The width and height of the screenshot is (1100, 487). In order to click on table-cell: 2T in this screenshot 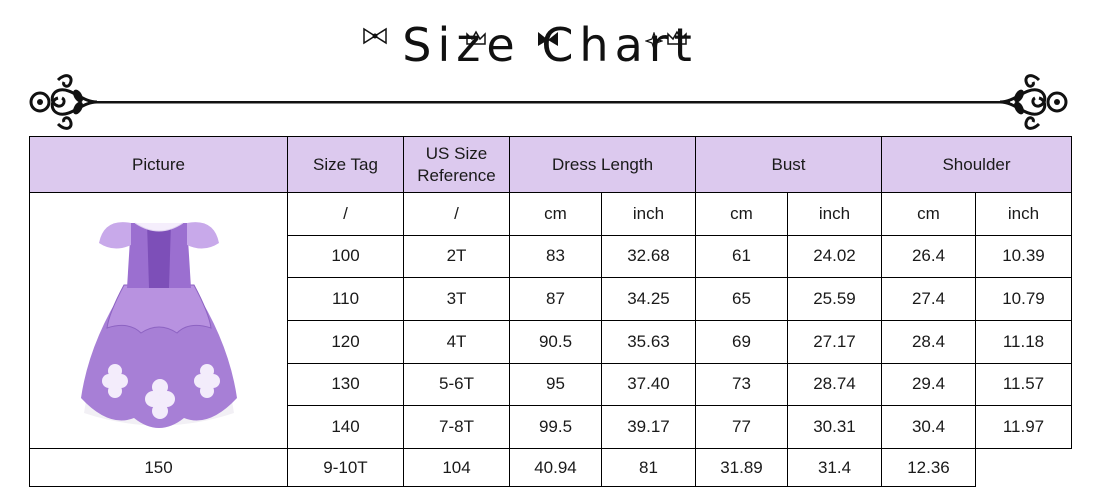, I will do `click(456, 256)`.